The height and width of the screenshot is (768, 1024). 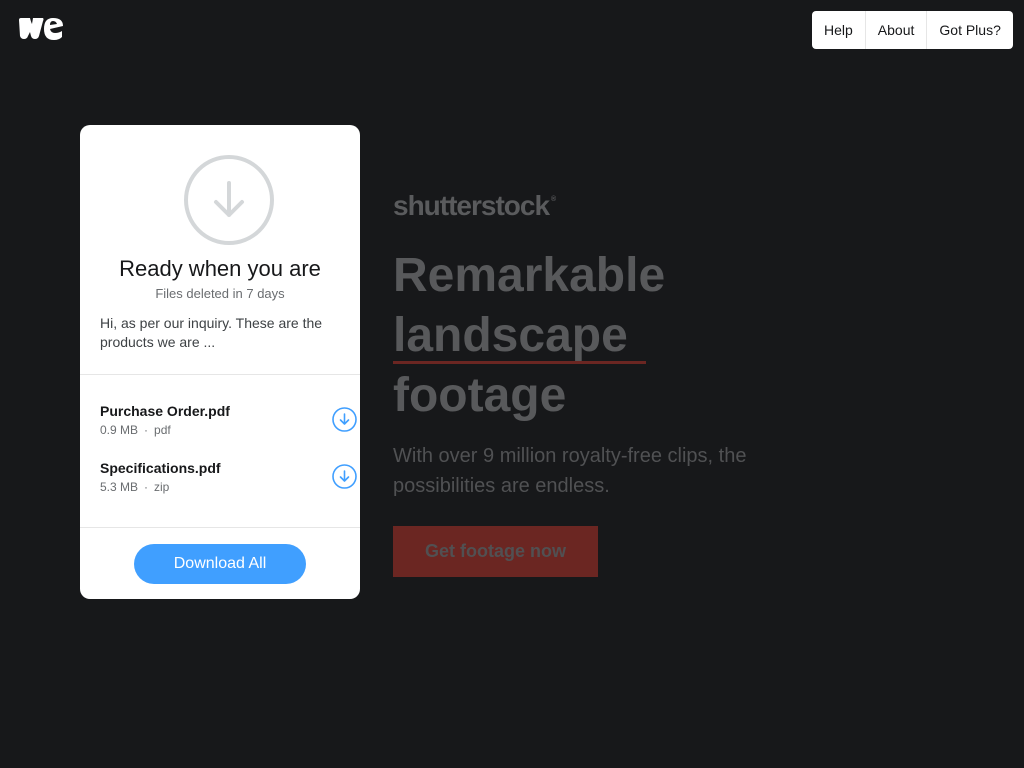 I want to click on nav-got-plus-link: Got Plus?, so click(x=969, y=30).